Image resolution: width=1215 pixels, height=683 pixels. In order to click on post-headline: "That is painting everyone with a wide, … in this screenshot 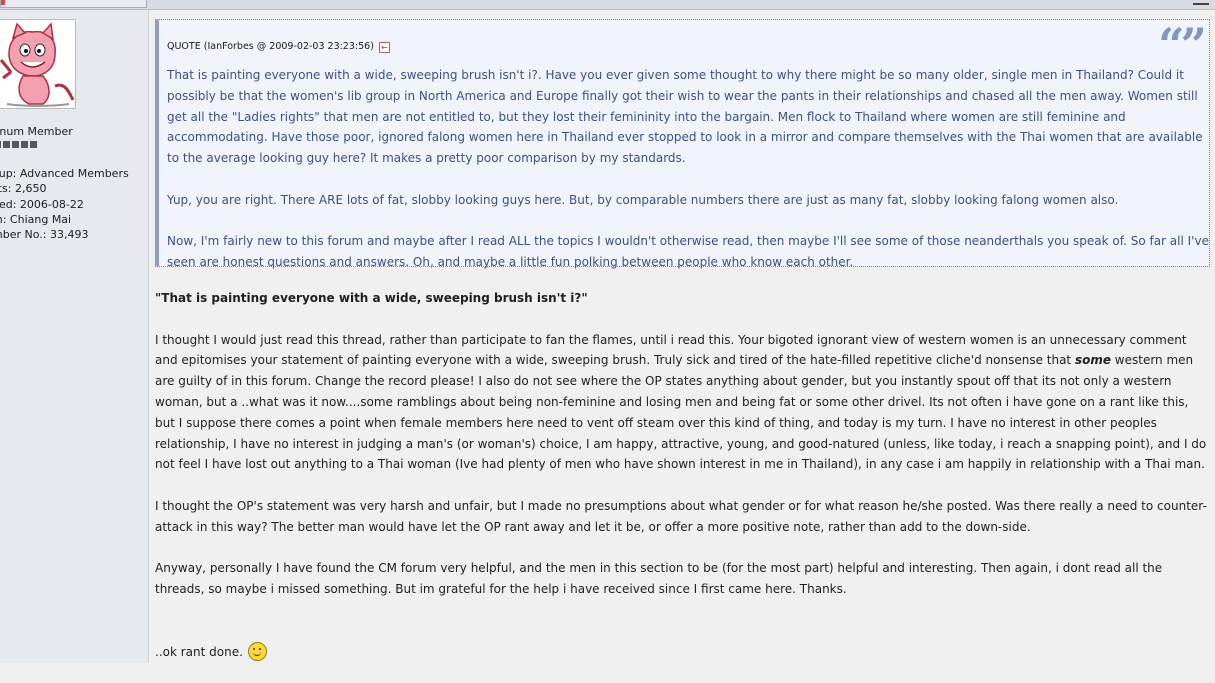, I will do `click(371, 298)`.